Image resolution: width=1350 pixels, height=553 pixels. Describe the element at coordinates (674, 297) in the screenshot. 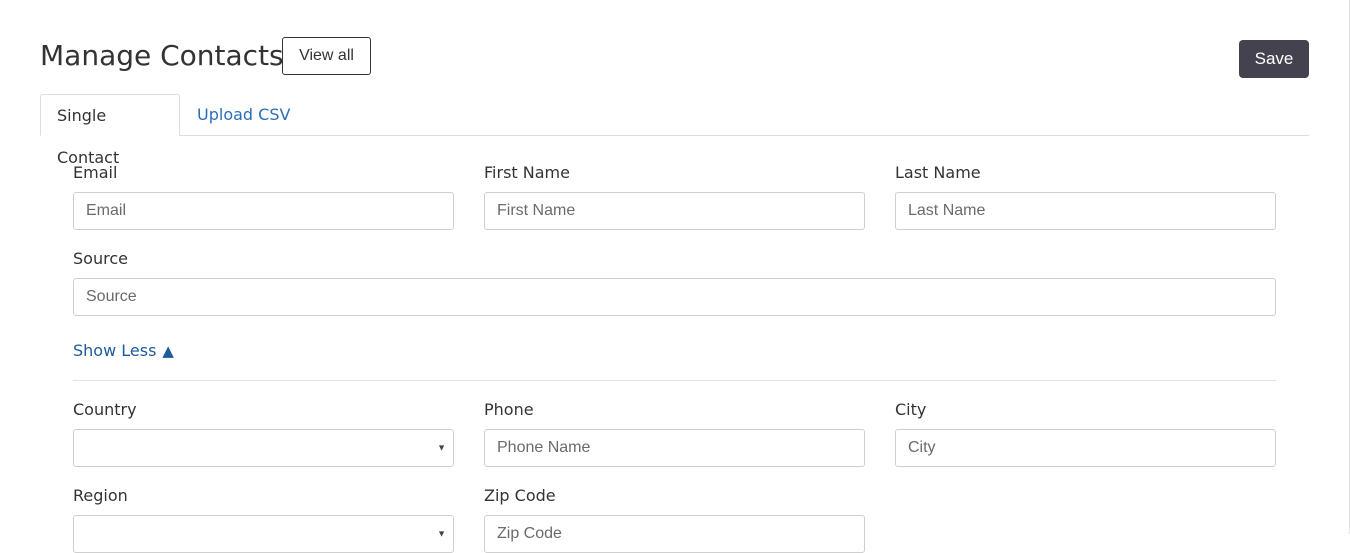

I see `source-field` at that location.